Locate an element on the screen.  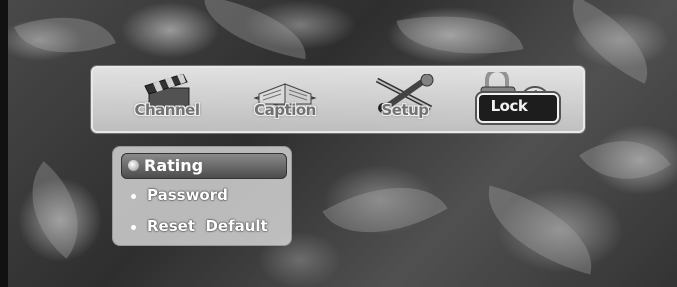
submenu-item-rating: Rating is located at coordinates (204, 166).